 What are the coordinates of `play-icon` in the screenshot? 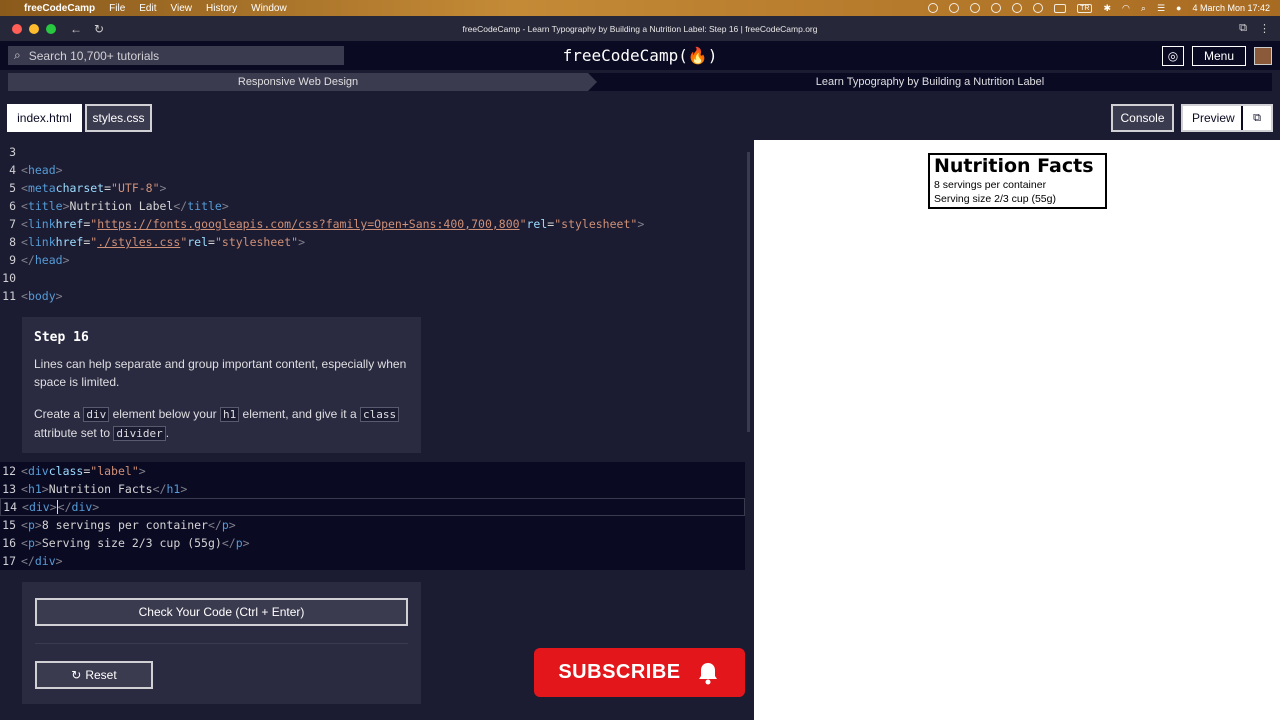 It's located at (1017, 8).